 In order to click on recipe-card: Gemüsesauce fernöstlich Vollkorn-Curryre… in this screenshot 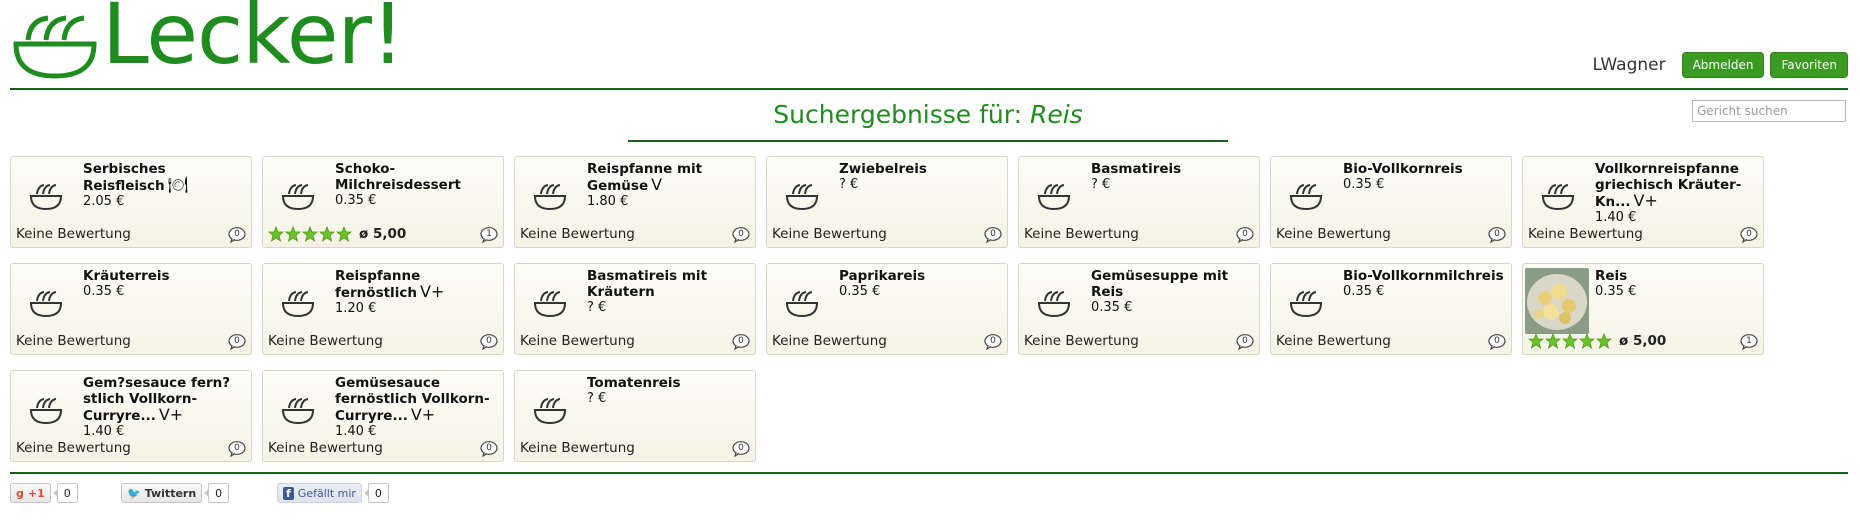, I will do `click(383, 416)`.